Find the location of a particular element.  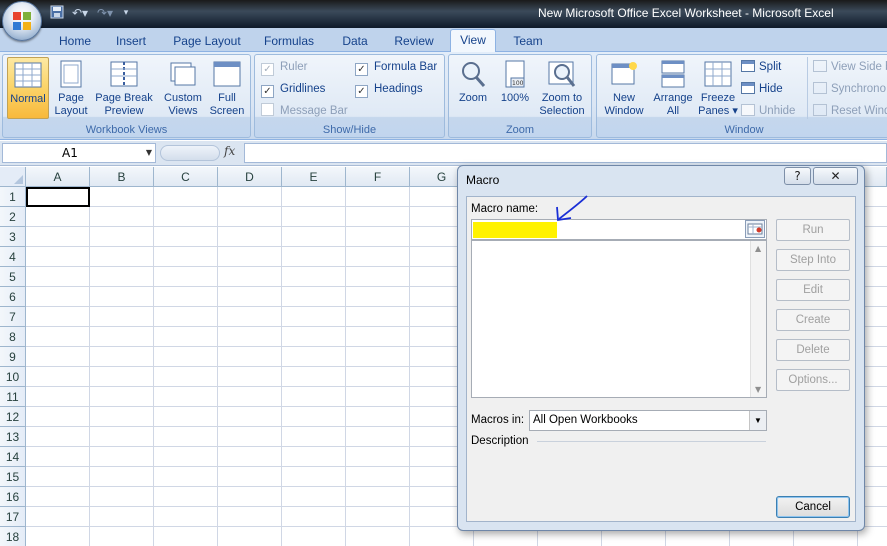

select-all-button is located at coordinates (13, 177).